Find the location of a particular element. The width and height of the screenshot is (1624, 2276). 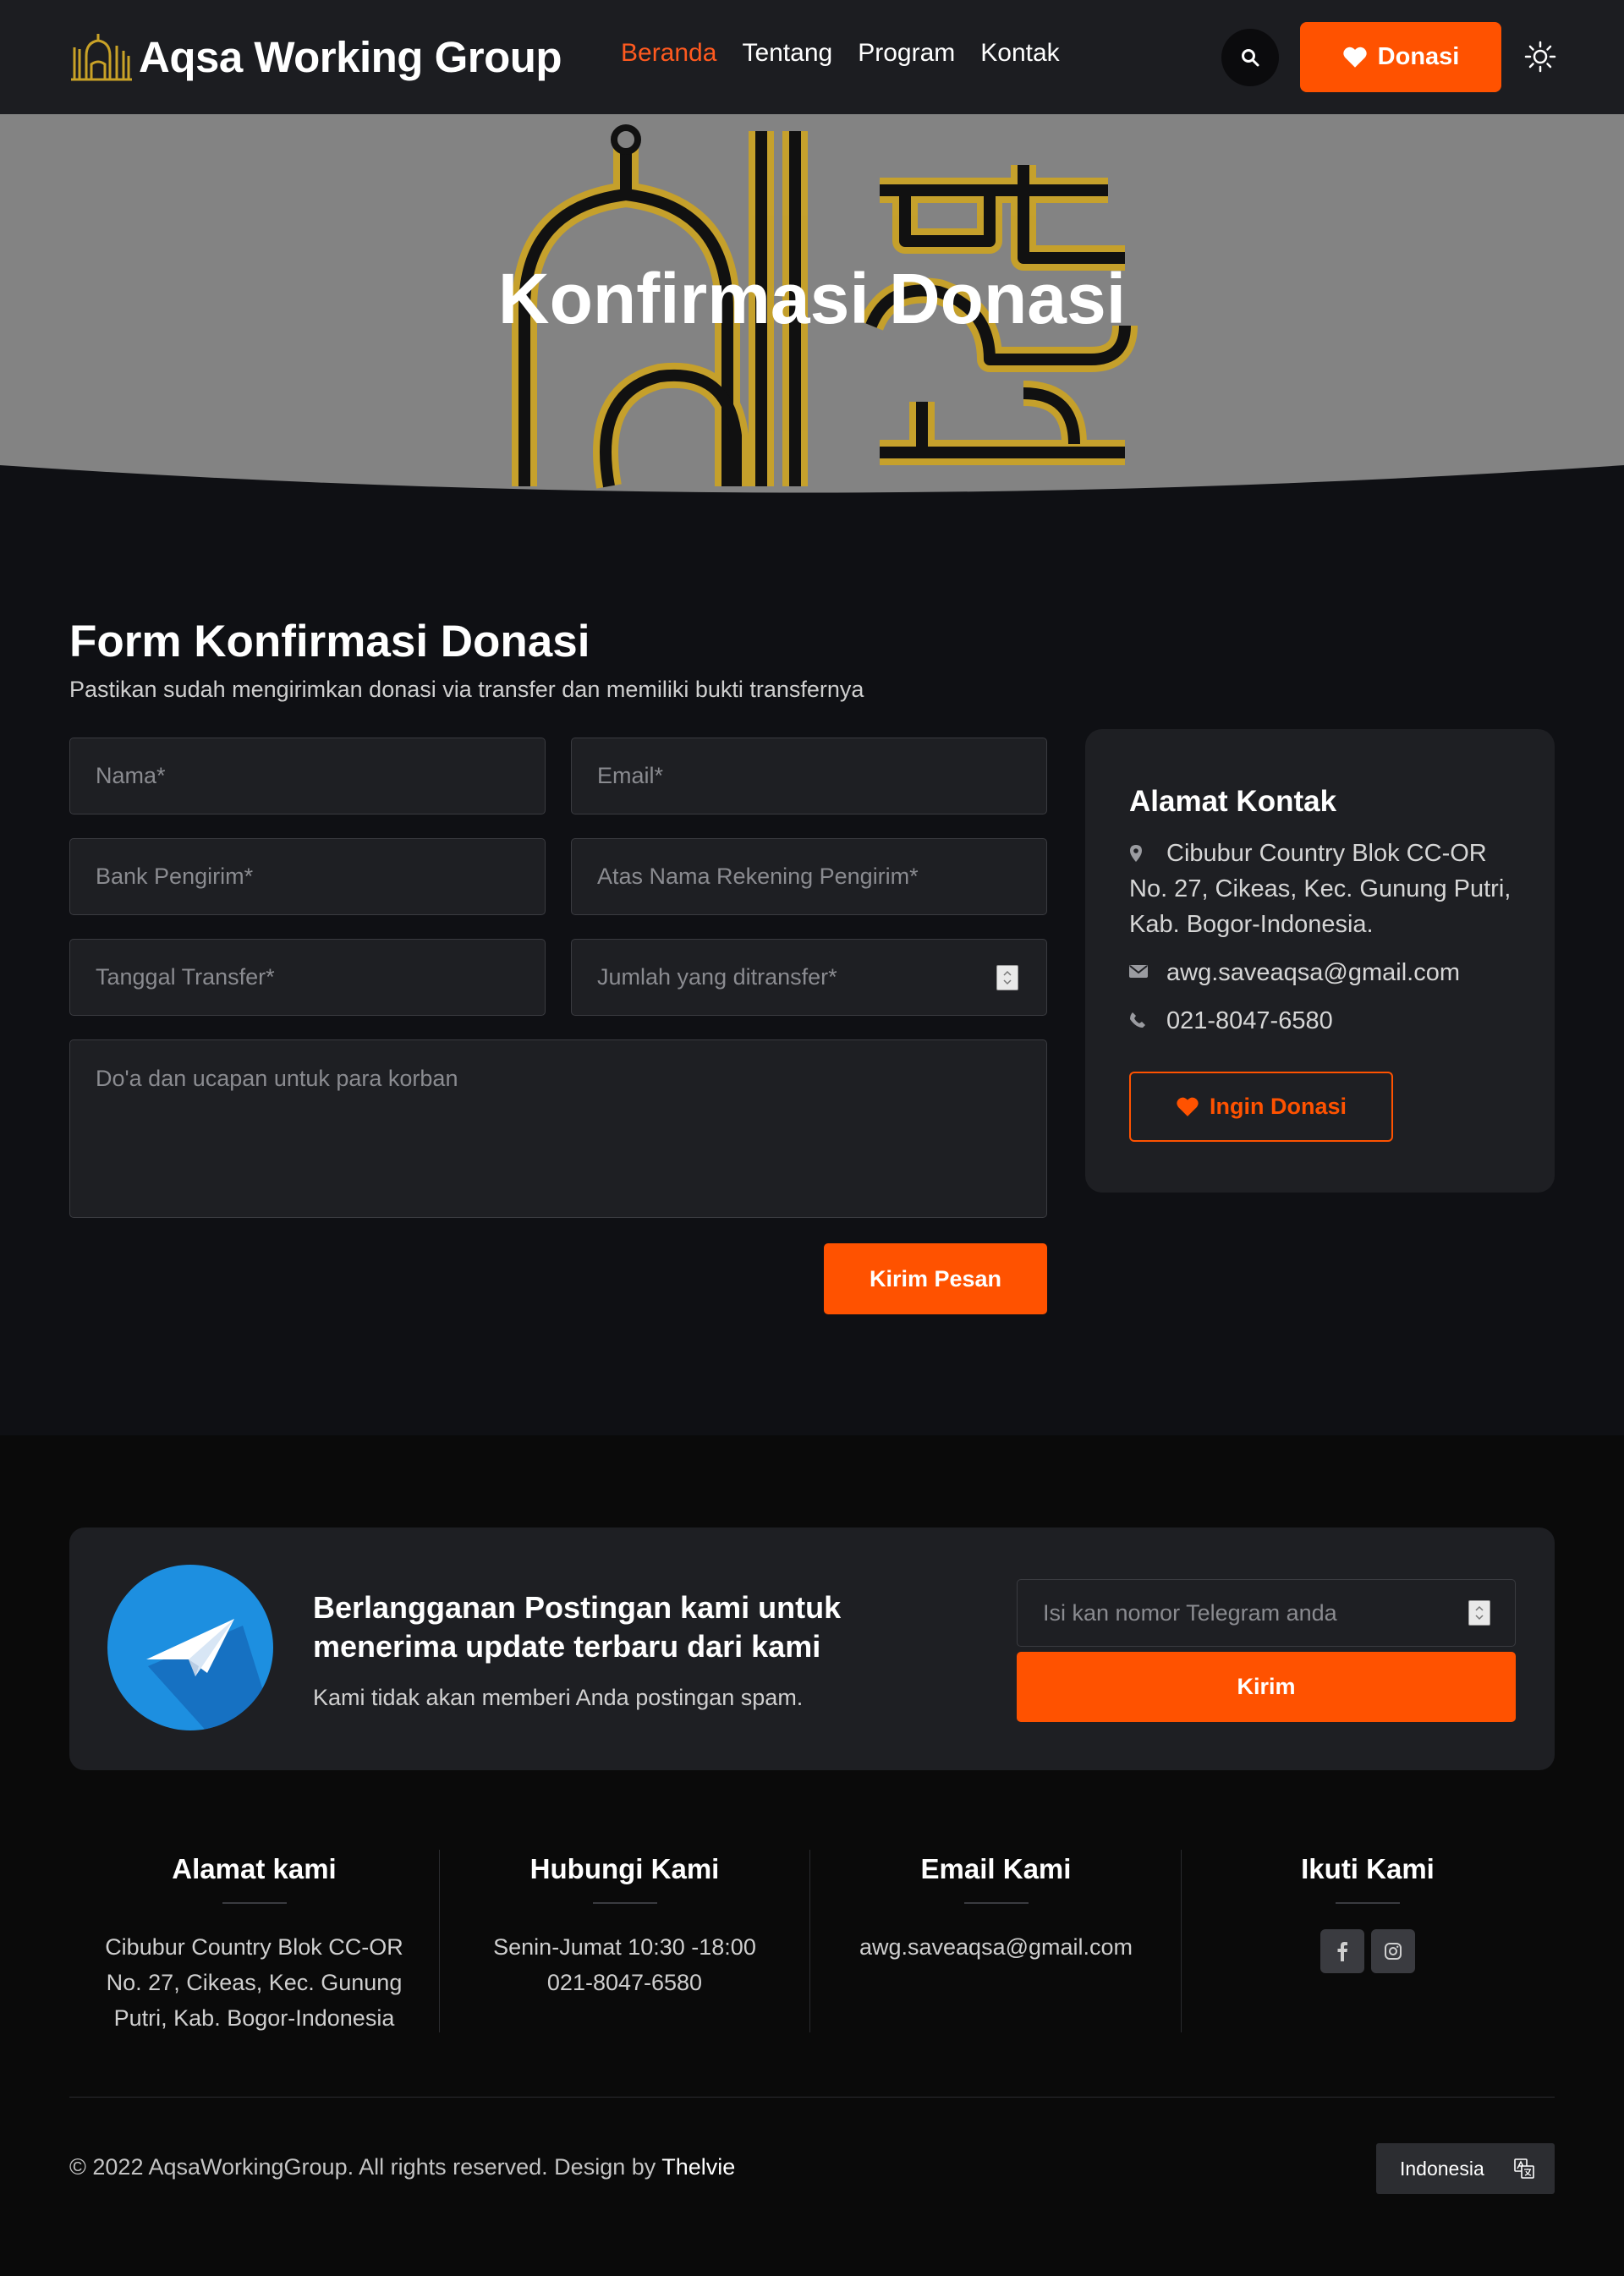

search-button is located at coordinates (1250, 58).